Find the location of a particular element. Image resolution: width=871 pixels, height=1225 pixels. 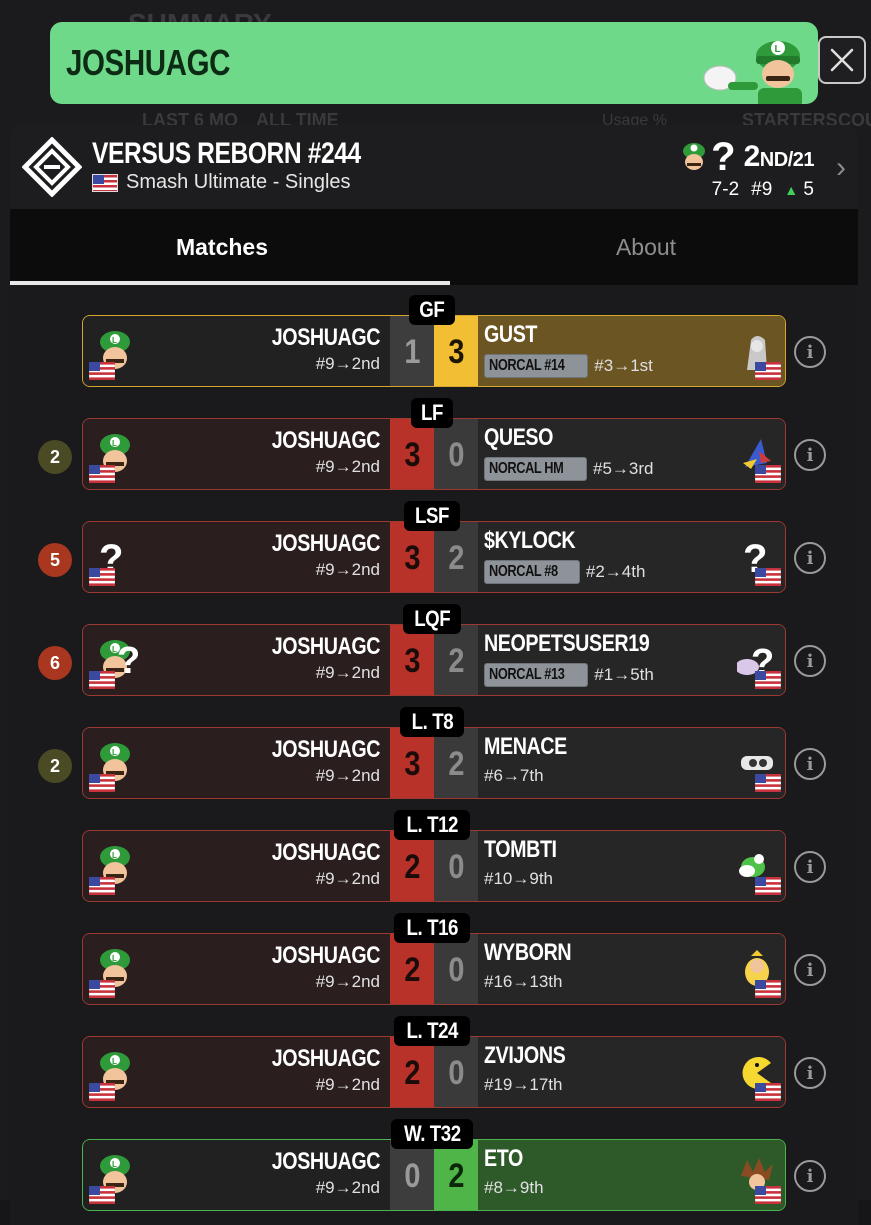

player-two-seed-placement: #8→9th is located at coordinates (514, 1187).